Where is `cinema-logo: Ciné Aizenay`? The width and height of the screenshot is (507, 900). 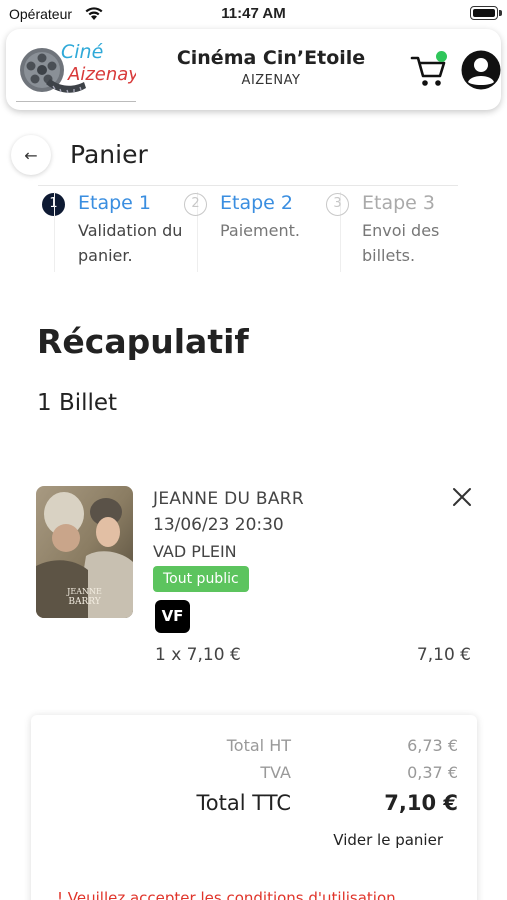
cinema-logo: Ciné Aizenay is located at coordinates (76, 68).